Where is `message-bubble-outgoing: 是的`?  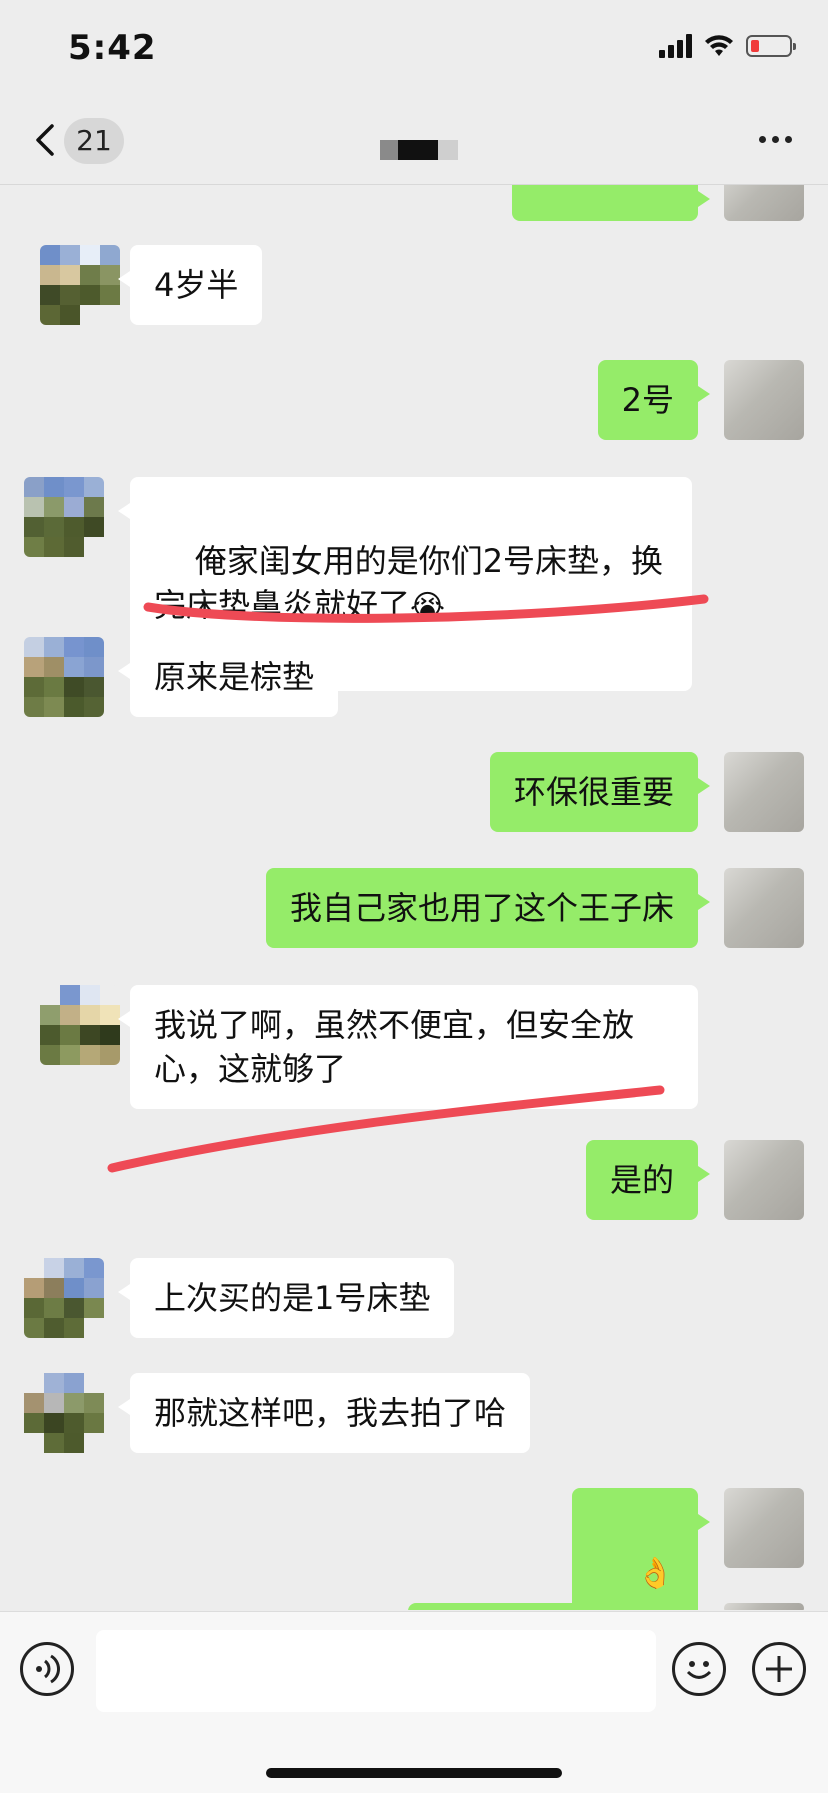
message-bubble-outgoing: 是的 is located at coordinates (648, 1180).